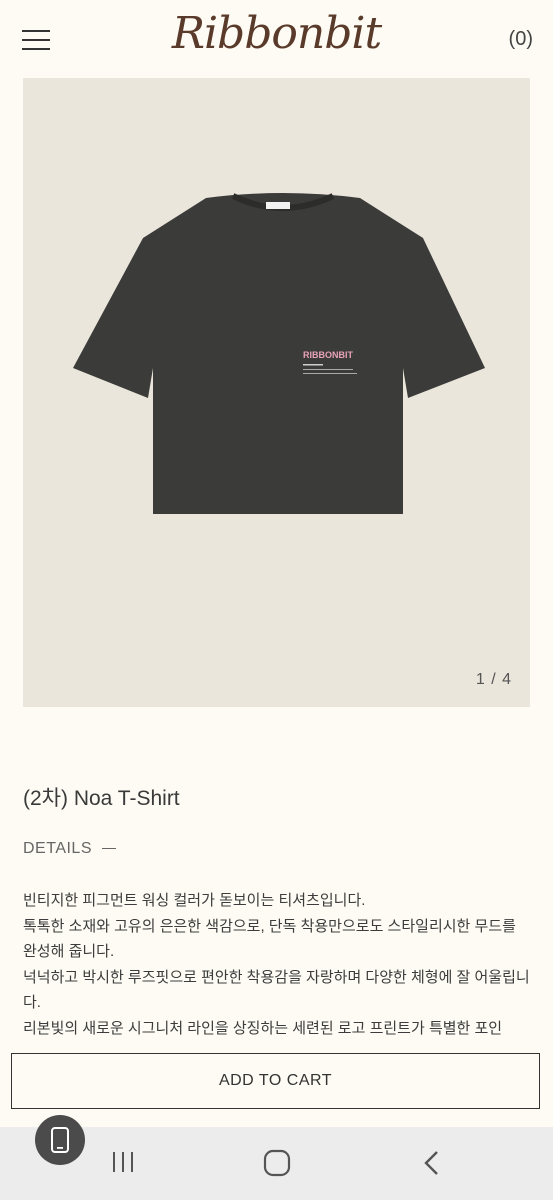  I want to click on add-to-cart-button: ADD TO CART, so click(275, 1081).